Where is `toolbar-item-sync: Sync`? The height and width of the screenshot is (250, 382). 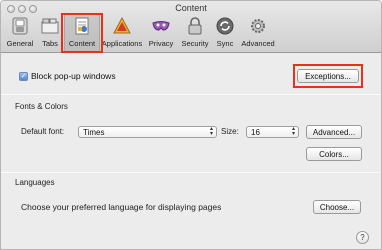 toolbar-item-sync: Sync is located at coordinates (225, 33).